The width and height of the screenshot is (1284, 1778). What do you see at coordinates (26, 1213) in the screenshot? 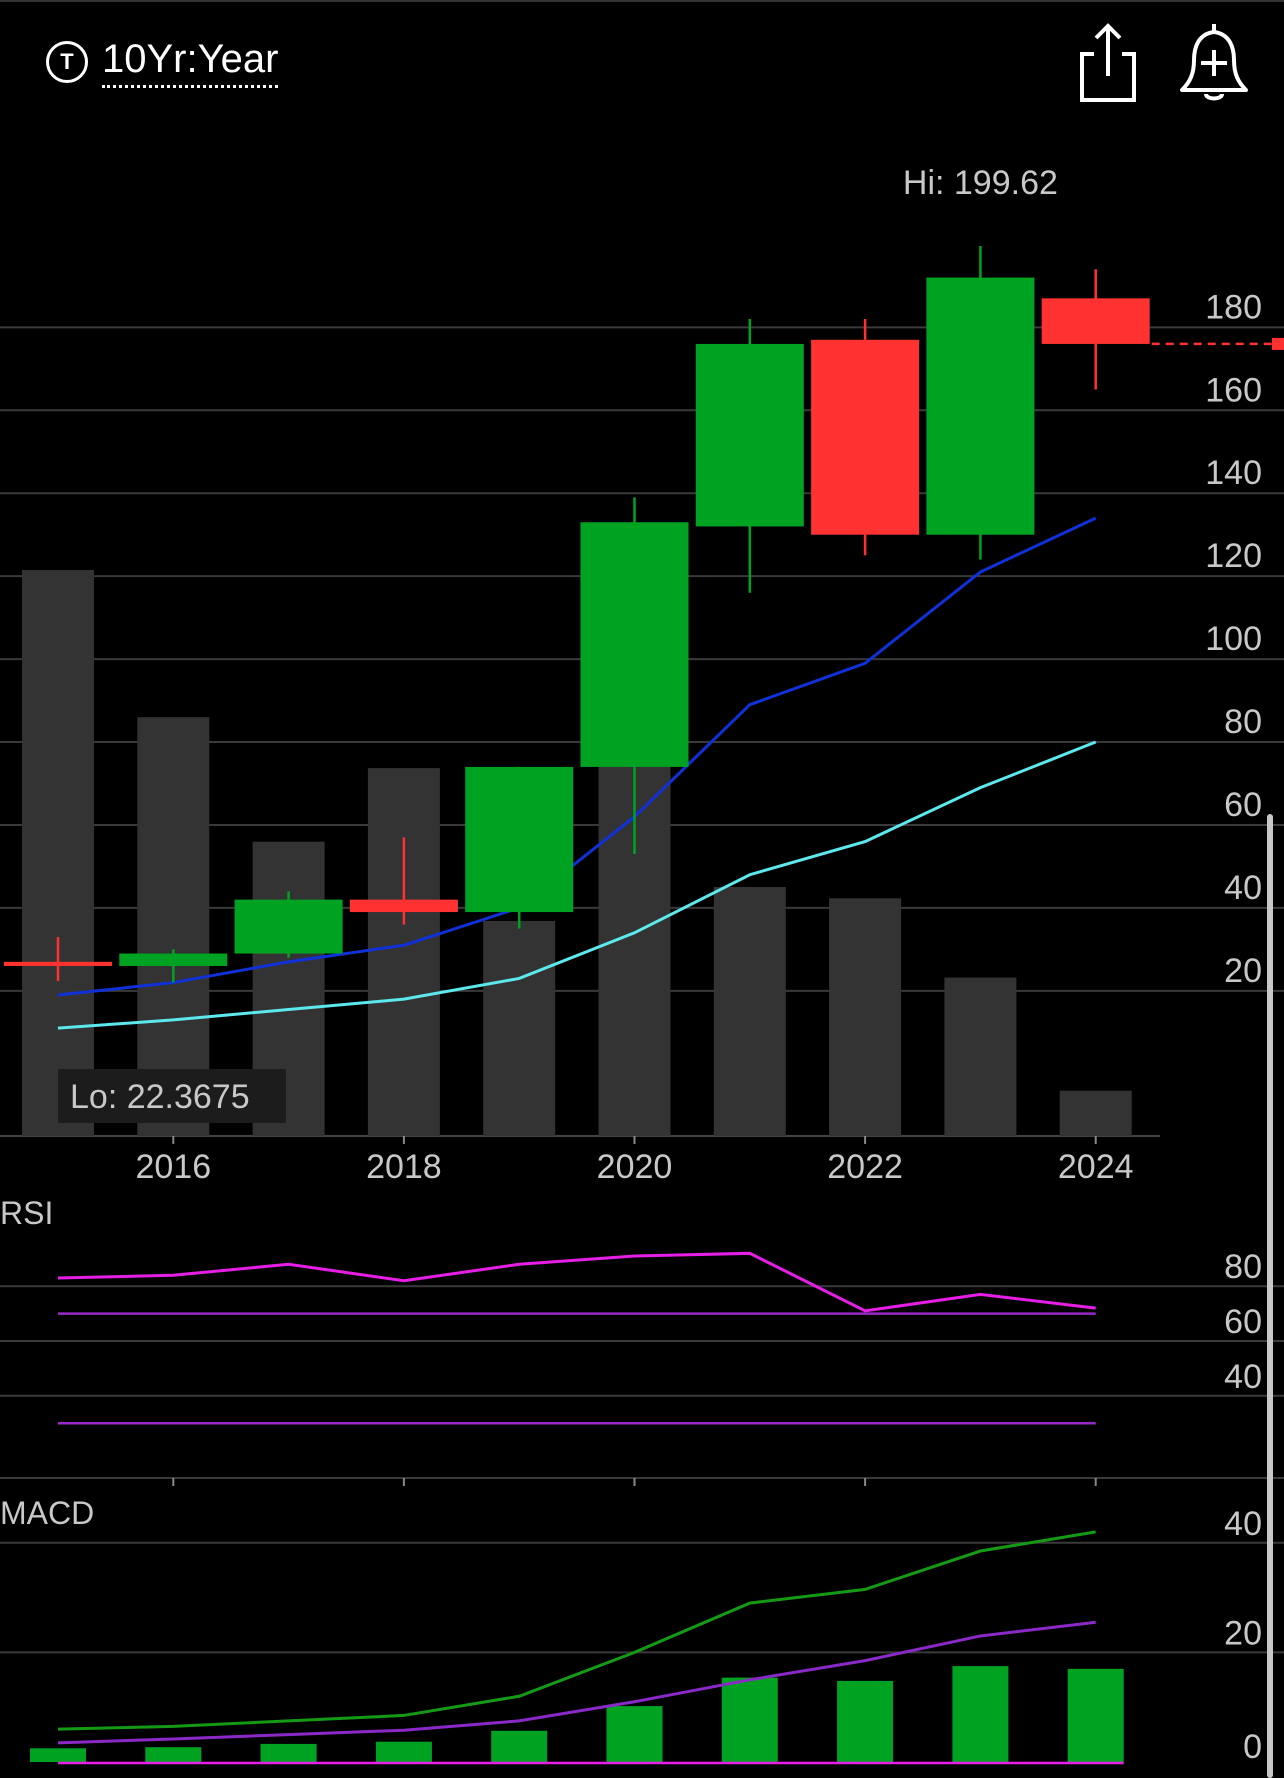
I see `rsi-title: RSI` at bounding box center [26, 1213].